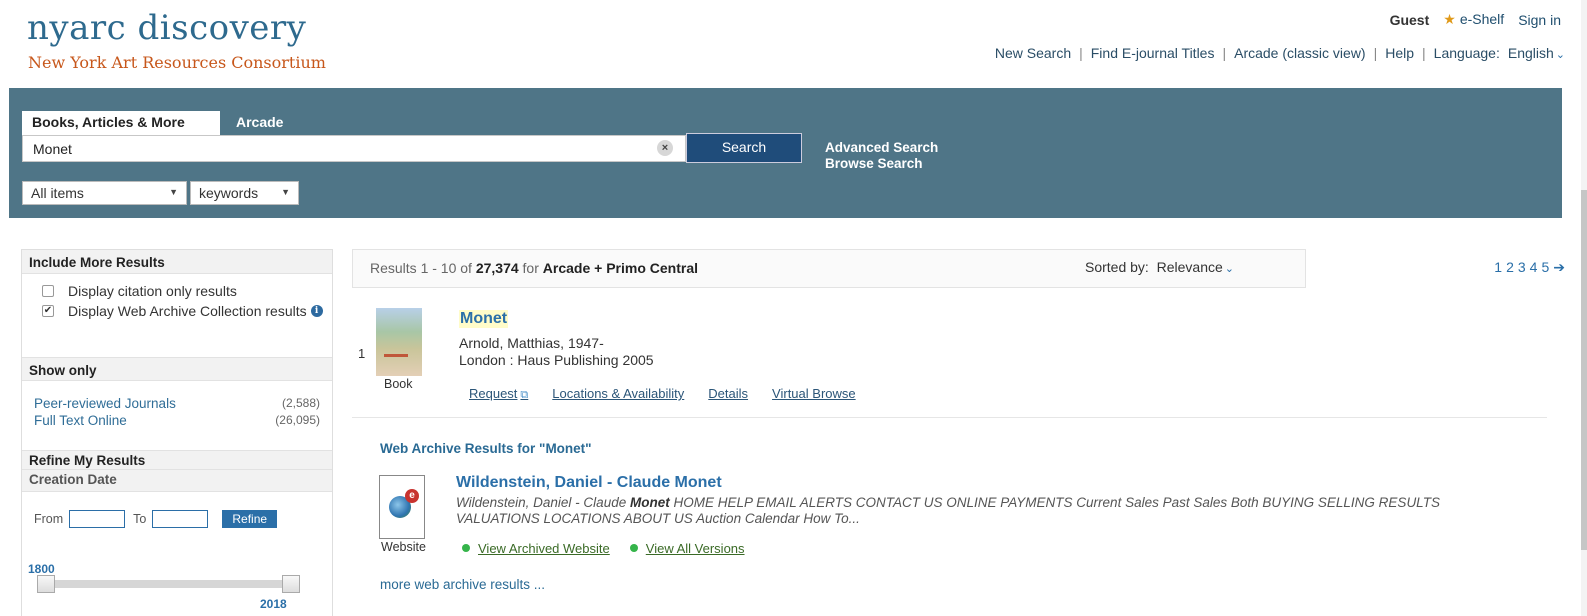 Image resolution: width=1587 pixels, height=616 pixels. Describe the element at coordinates (167, 584) in the screenshot. I see `date-slider-track` at that location.